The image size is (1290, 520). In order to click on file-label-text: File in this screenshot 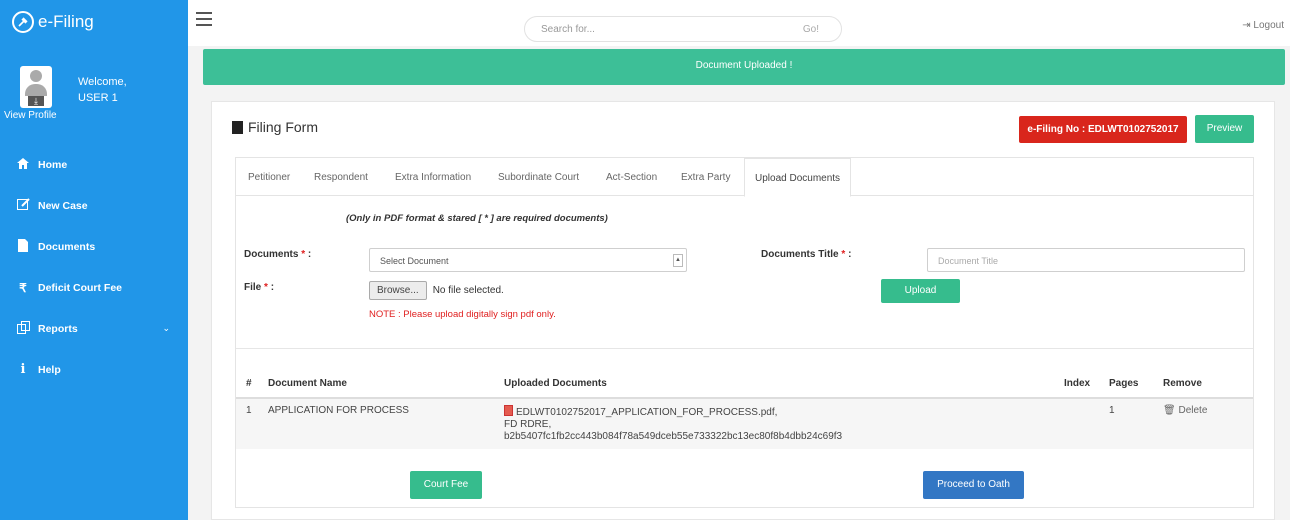, I will do `click(253, 287)`.